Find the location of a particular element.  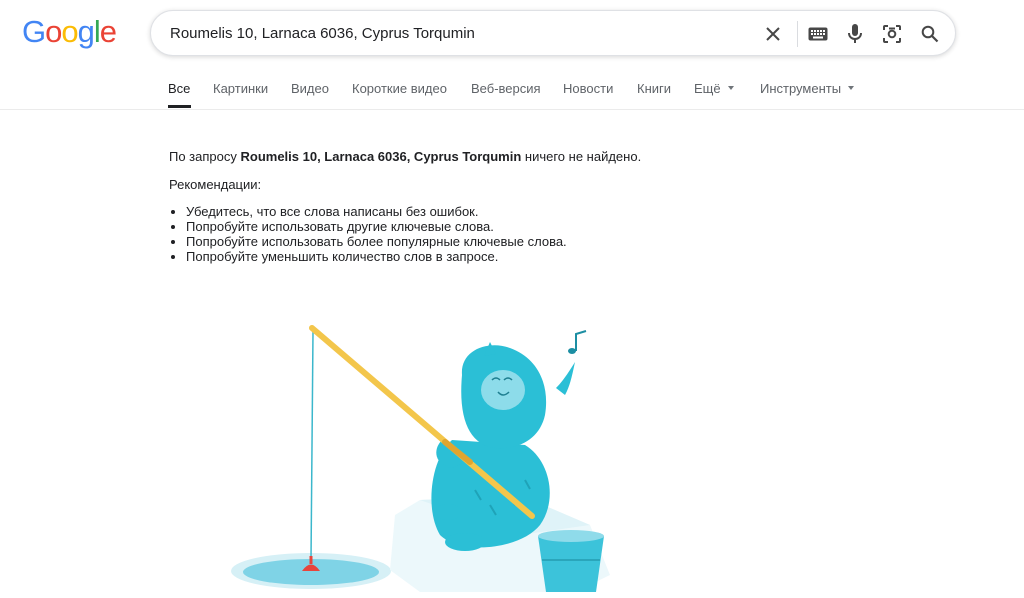

microphone-icon is located at coordinates (855, 34).